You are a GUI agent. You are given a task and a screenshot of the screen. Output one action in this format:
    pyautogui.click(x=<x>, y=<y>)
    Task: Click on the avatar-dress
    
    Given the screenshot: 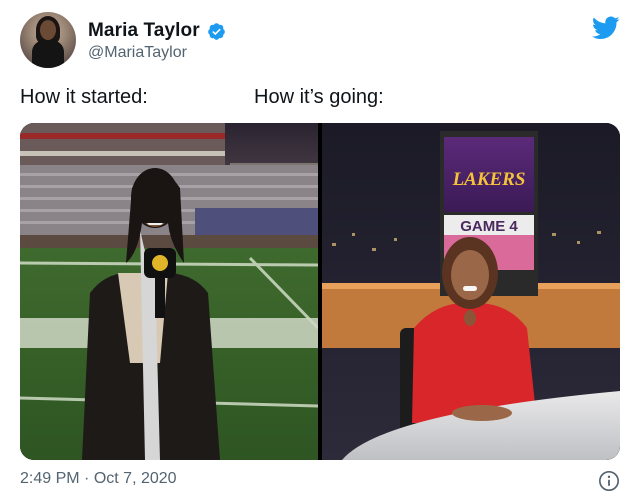 What is the action you would take?
    pyautogui.click(x=48, y=54)
    